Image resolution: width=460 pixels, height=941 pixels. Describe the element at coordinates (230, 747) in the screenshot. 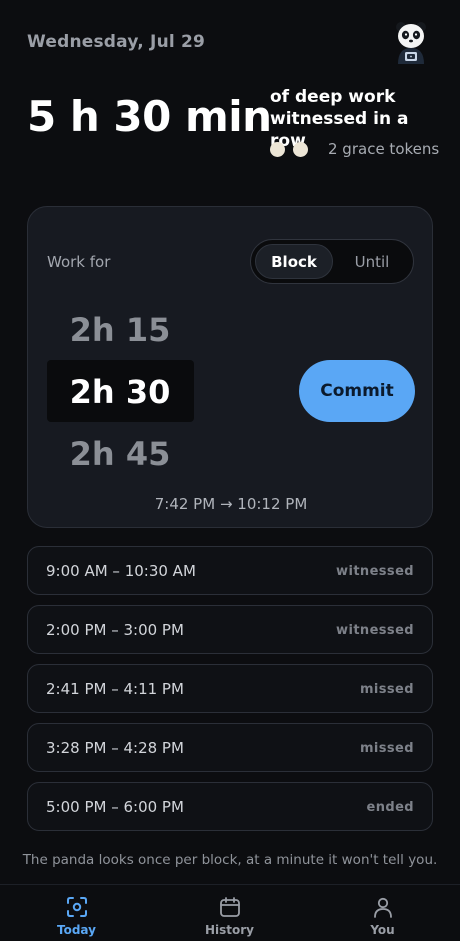

I see `block-row: 3:28 PM – 4:28 PM missed` at that location.